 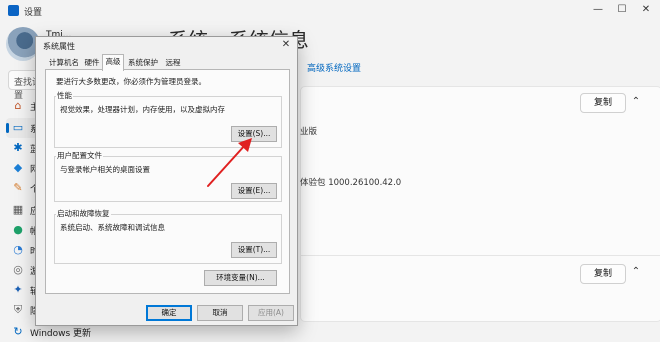 What do you see at coordinates (330, 11) in the screenshot?
I see `settings-titlebar: 设置 — ☐ ✕` at bounding box center [330, 11].